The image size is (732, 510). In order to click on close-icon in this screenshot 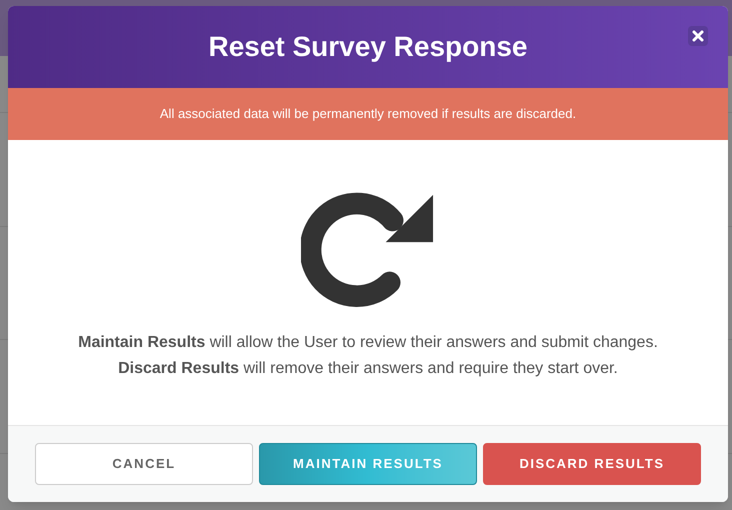, I will do `click(698, 36)`.